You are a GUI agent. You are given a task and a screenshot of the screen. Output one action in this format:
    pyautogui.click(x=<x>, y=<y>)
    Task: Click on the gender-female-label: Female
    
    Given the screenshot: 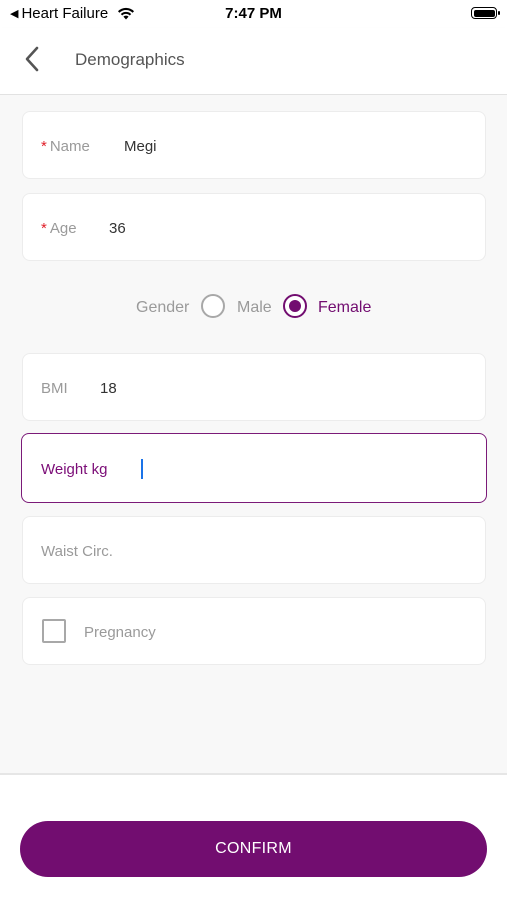 What is the action you would take?
    pyautogui.click(x=344, y=308)
    